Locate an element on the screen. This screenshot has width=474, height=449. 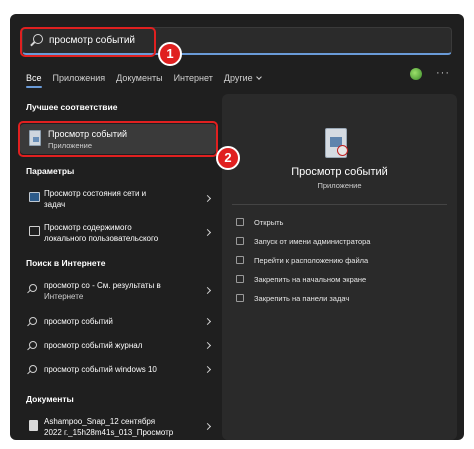
detail-subtitle: Приложение is located at coordinates (339, 185).